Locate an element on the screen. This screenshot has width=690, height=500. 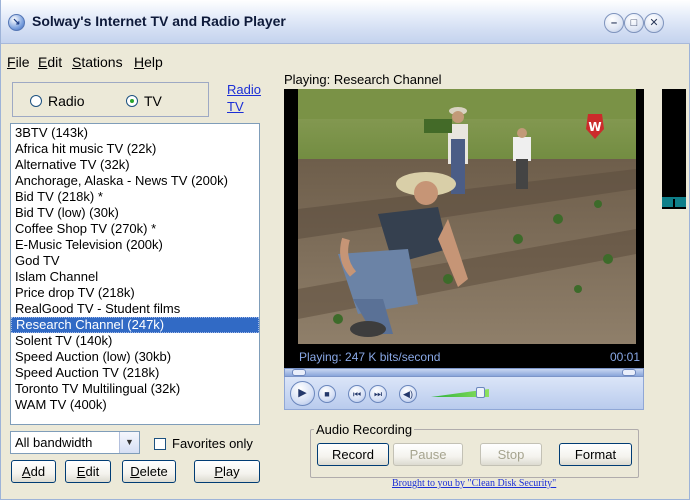
next-icon: ⏭ is located at coordinates (378, 394).